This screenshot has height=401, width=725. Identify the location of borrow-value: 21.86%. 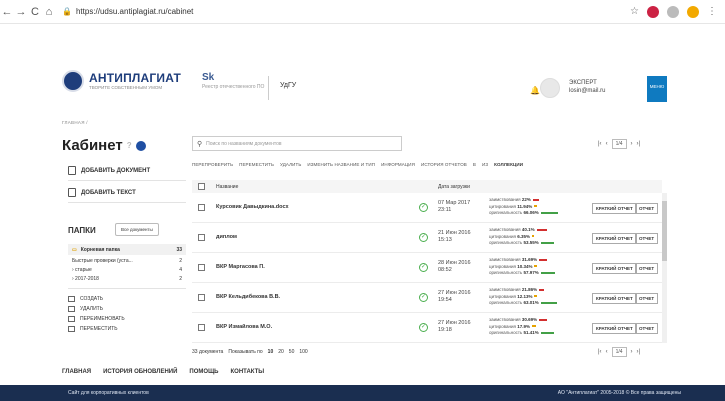
(529, 289).